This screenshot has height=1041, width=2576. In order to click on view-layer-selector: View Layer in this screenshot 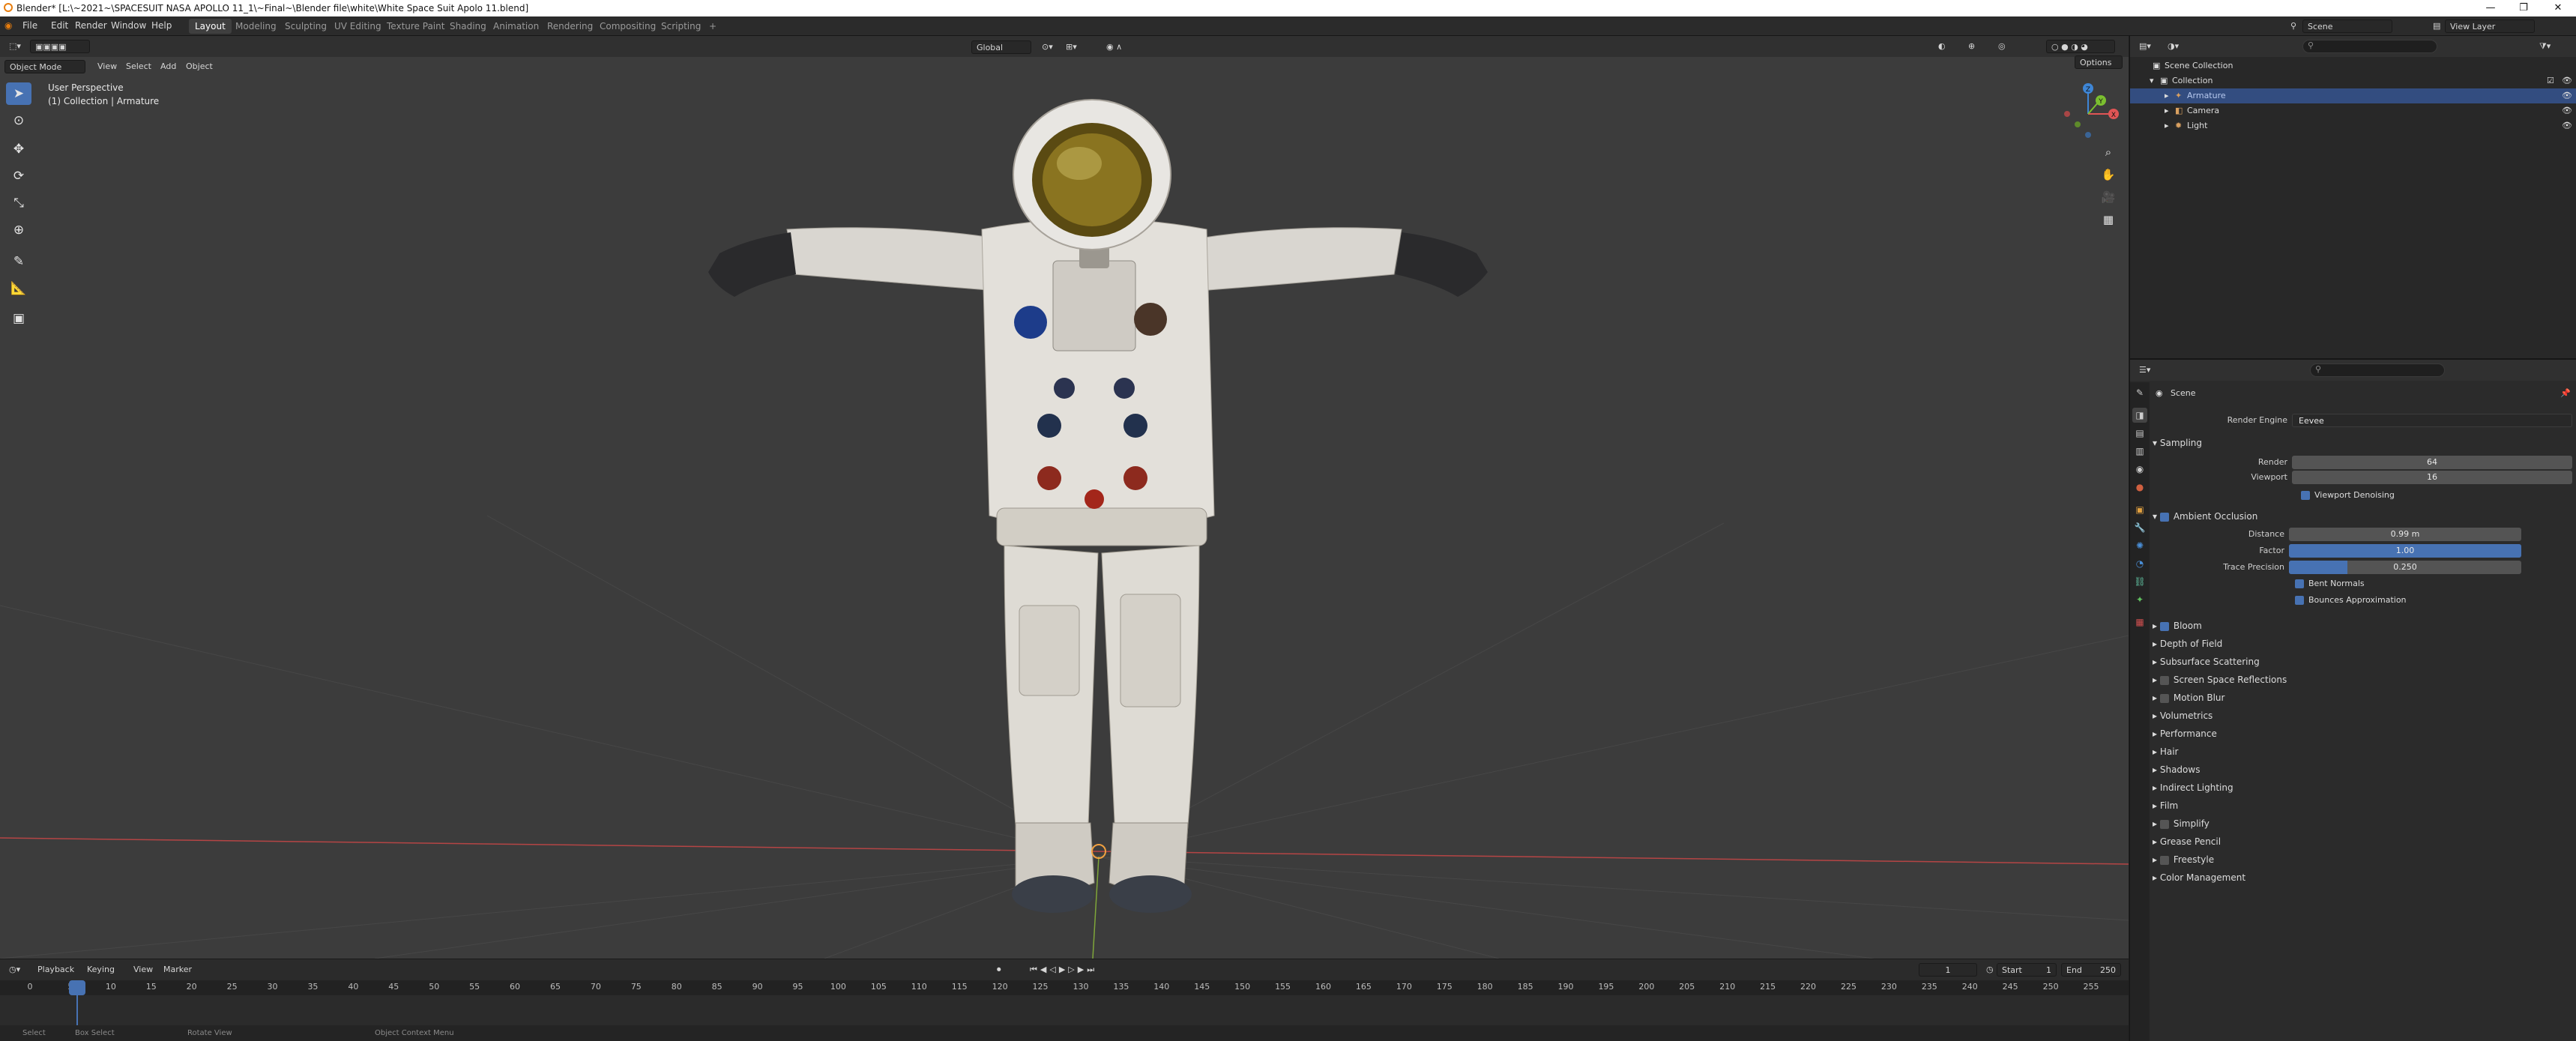, I will do `click(2490, 26)`.